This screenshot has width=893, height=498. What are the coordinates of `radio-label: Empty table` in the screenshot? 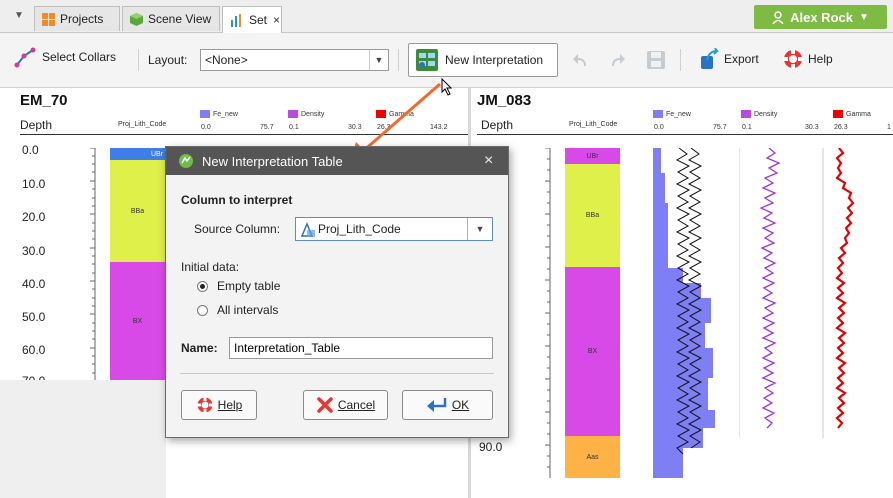 It's located at (249, 286).